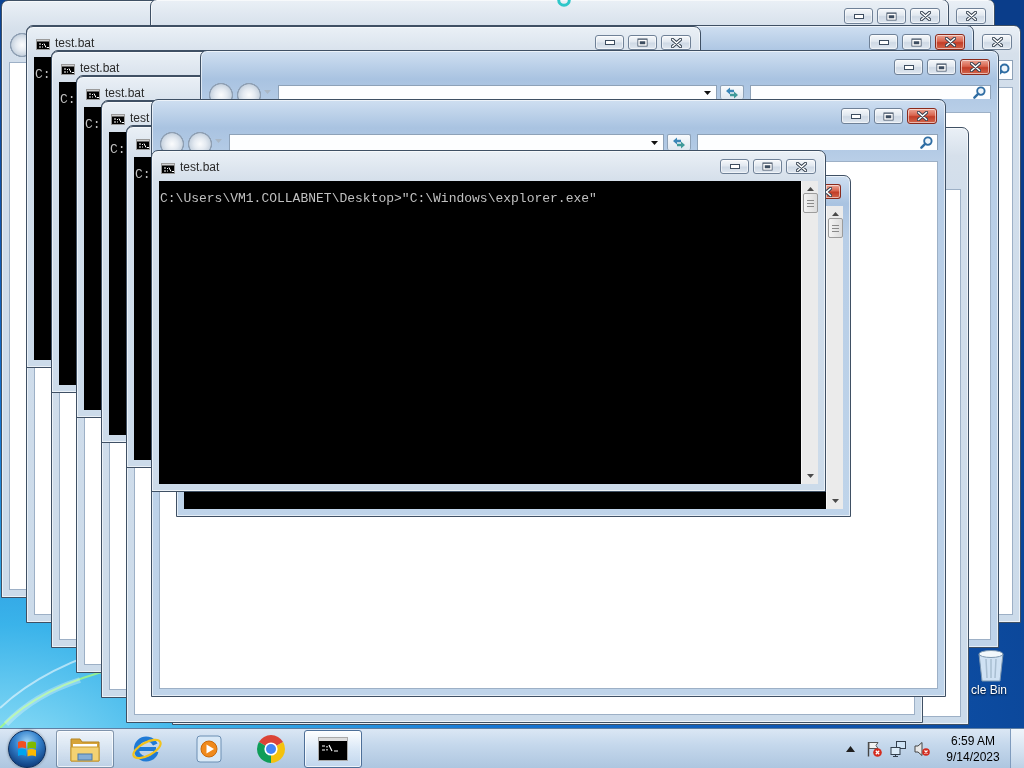  Describe the element at coordinates (378, 199) in the screenshot. I see `console-text: C:\Users\VM1.COLLABNET\Desktop>"C:\Windows\explorer.exe"` at that location.